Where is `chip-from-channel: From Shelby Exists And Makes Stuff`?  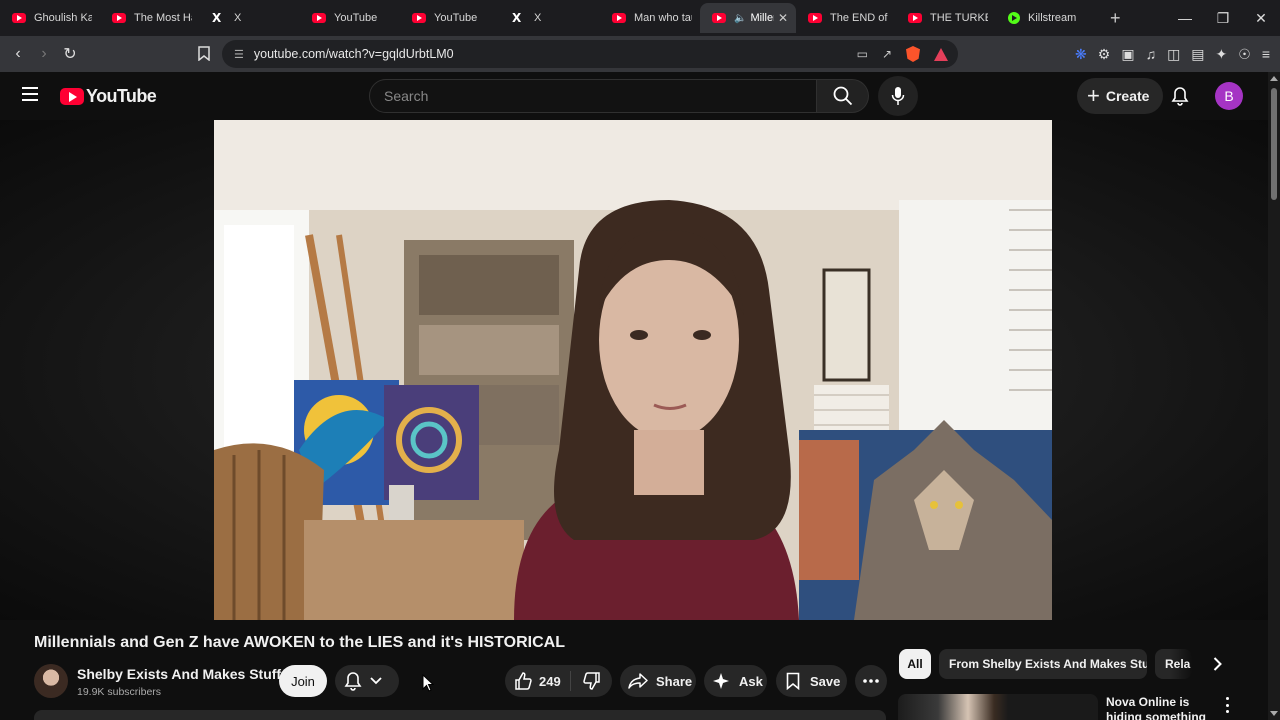 chip-from-channel: From Shelby Exists And Makes Stuff is located at coordinates (1043, 664).